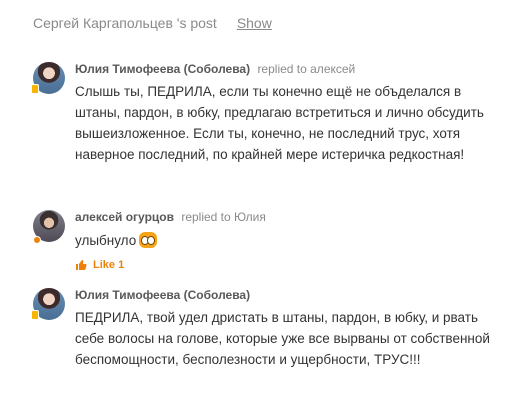 The image size is (508, 400). What do you see at coordinates (254, 23) in the screenshot?
I see `show-link: Show` at bounding box center [254, 23].